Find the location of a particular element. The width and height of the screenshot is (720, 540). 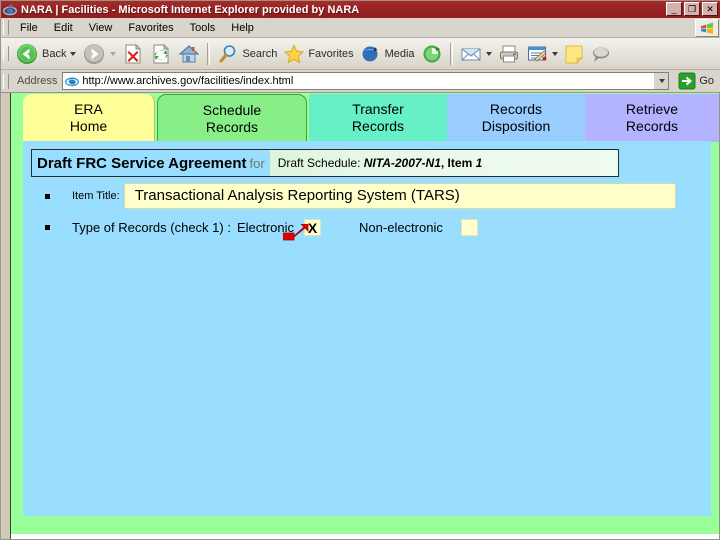

tab-retrieve-records: Retrieve Records is located at coordinates (652, 118).